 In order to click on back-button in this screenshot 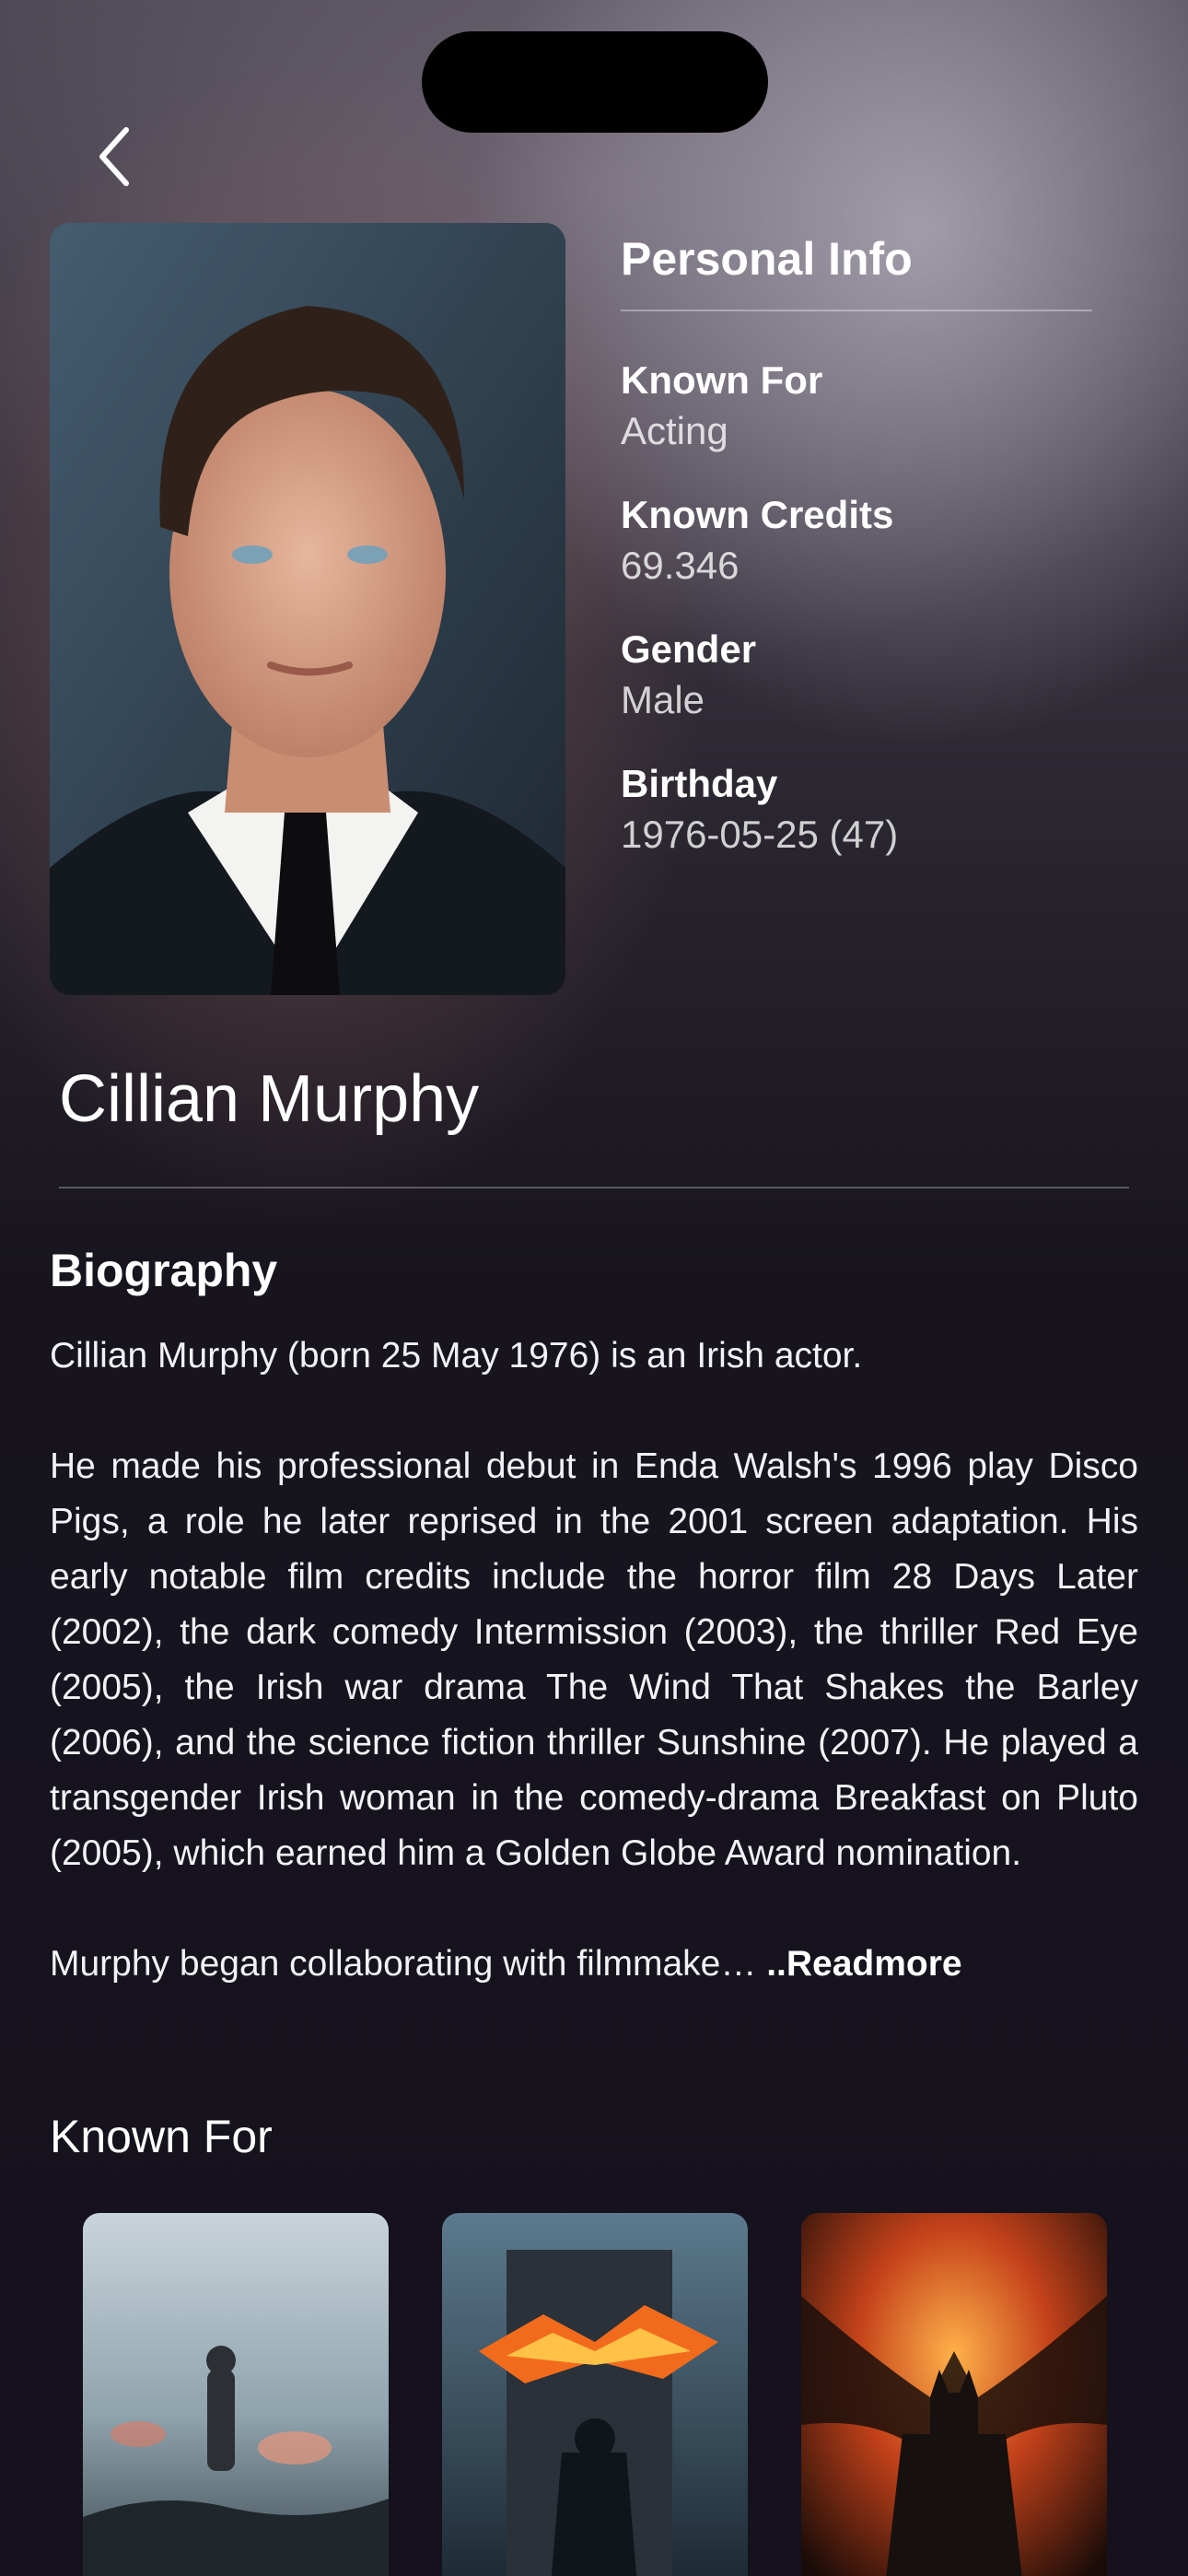, I will do `click(115, 157)`.